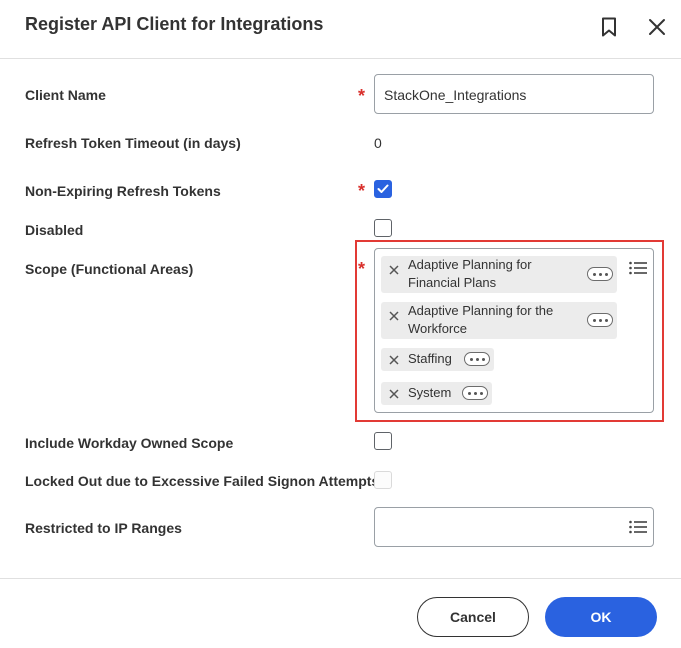  Describe the element at coordinates (657, 27) in the screenshot. I see `close-icon` at that location.